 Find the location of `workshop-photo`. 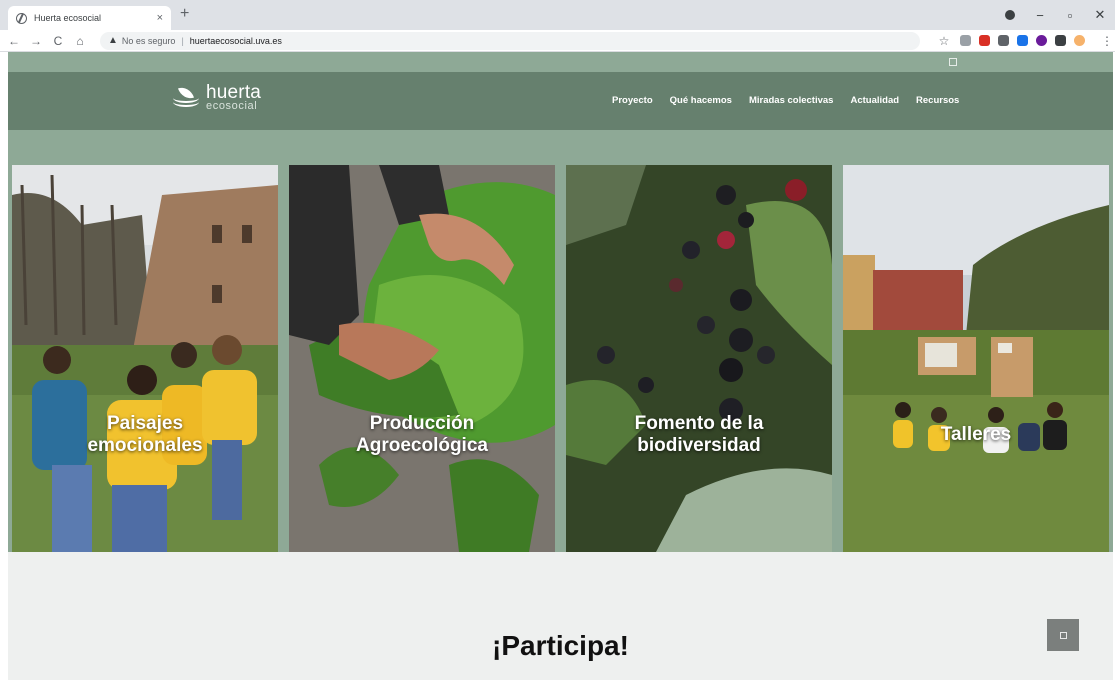

workshop-photo is located at coordinates (976, 358).